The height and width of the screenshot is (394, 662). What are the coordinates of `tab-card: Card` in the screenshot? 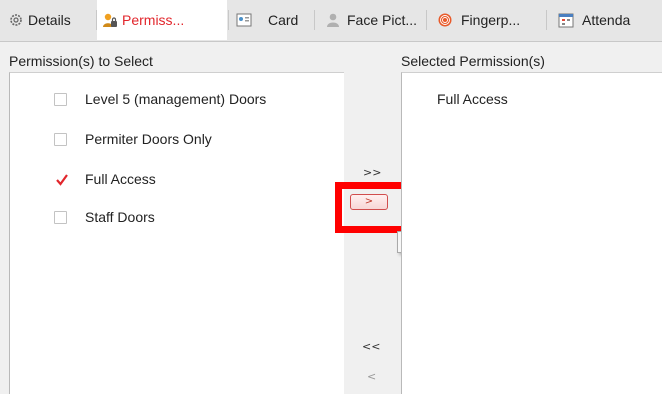 It's located at (267, 20).